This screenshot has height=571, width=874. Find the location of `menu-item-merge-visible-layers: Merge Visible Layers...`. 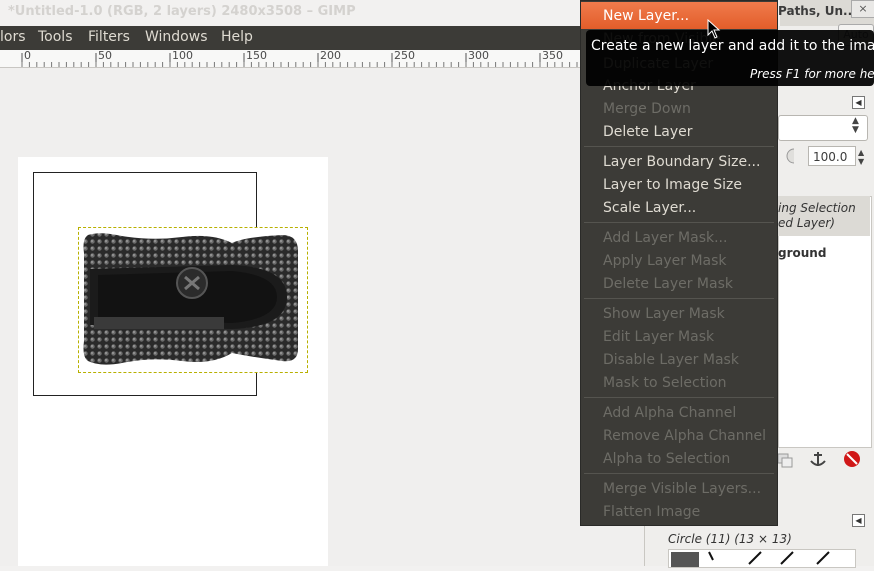

menu-item-merge-visible-layers: Merge Visible Layers... is located at coordinates (682, 489).